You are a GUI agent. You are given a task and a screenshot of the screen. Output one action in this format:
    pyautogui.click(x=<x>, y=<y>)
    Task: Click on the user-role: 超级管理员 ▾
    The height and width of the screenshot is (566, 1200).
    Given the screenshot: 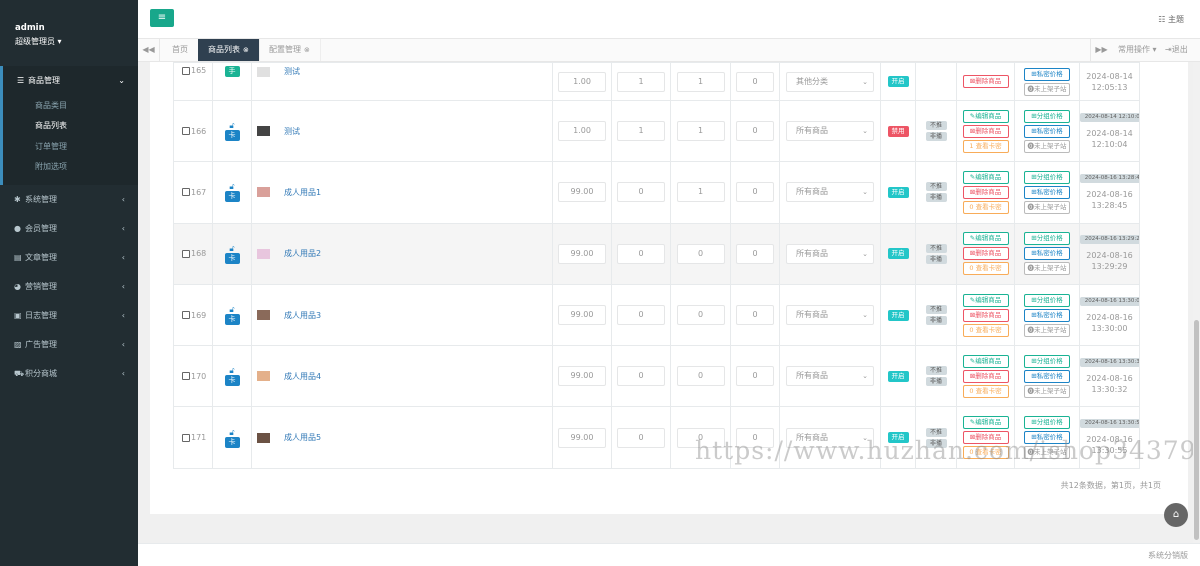 What is the action you would take?
    pyautogui.click(x=76, y=41)
    